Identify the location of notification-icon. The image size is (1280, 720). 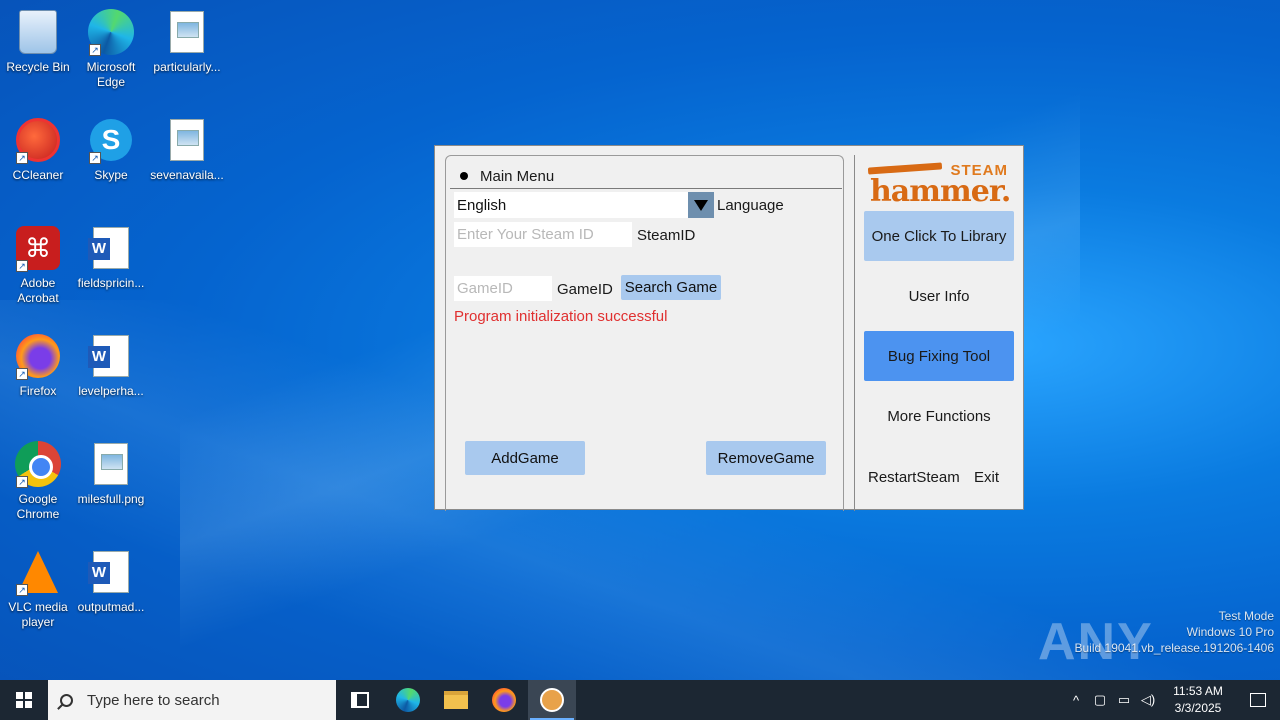
(1258, 700).